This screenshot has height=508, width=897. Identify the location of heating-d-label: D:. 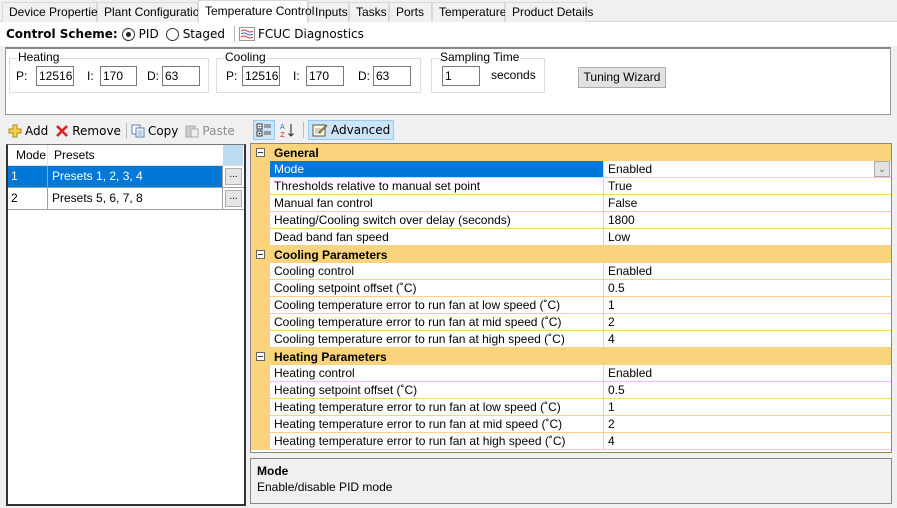
(153, 76).